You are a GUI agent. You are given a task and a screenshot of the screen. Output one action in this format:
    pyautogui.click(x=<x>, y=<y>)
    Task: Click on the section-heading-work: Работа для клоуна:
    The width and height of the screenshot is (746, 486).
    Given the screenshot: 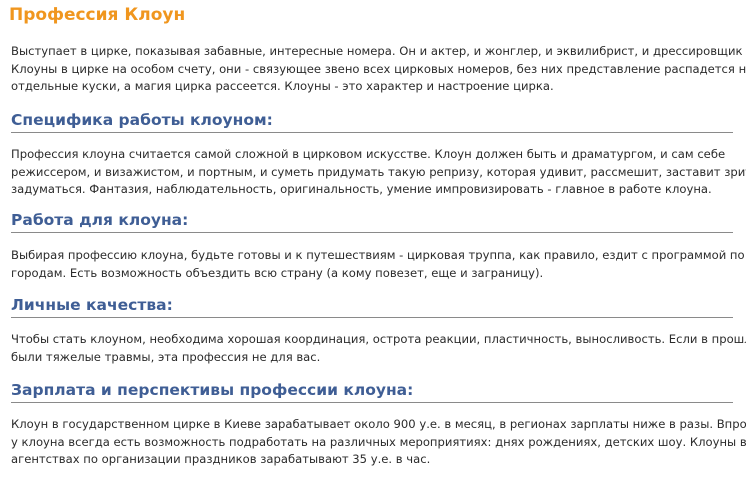 What is the action you would take?
    pyautogui.click(x=372, y=222)
    